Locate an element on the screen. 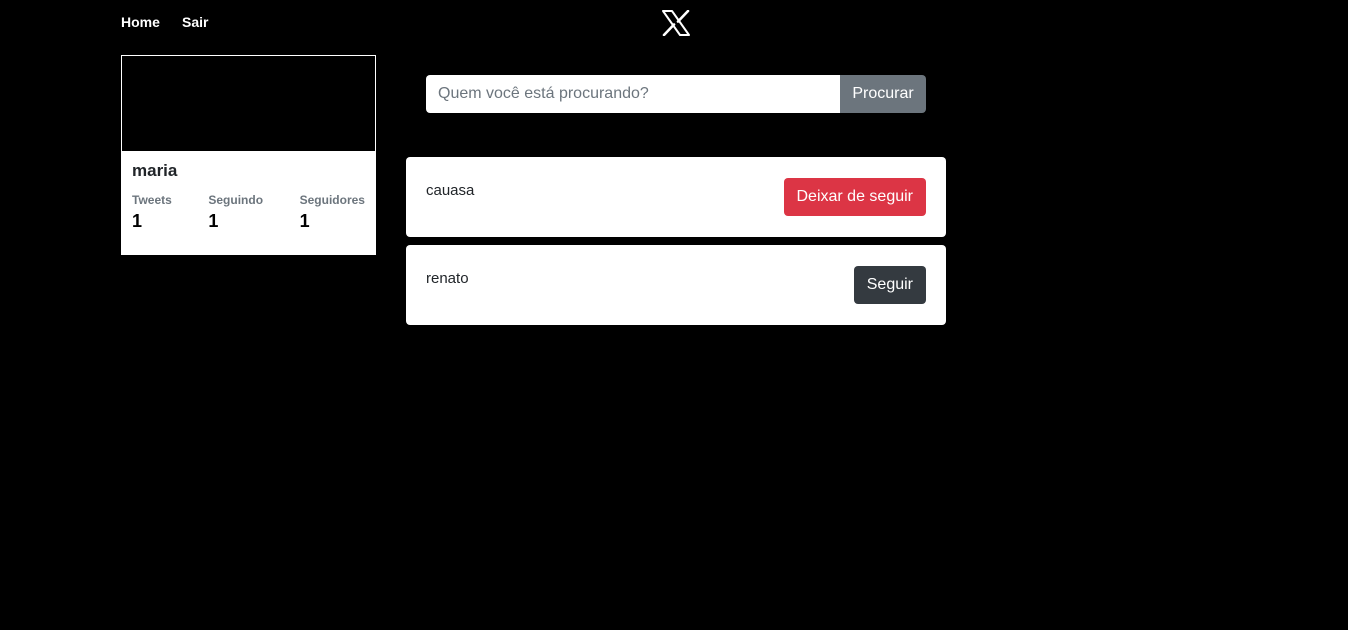 Image resolution: width=1348 pixels, height=630 pixels. profile-card: maria Tweets 1 Seguindo 1 Seguidores 1 is located at coordinates (248, 155).